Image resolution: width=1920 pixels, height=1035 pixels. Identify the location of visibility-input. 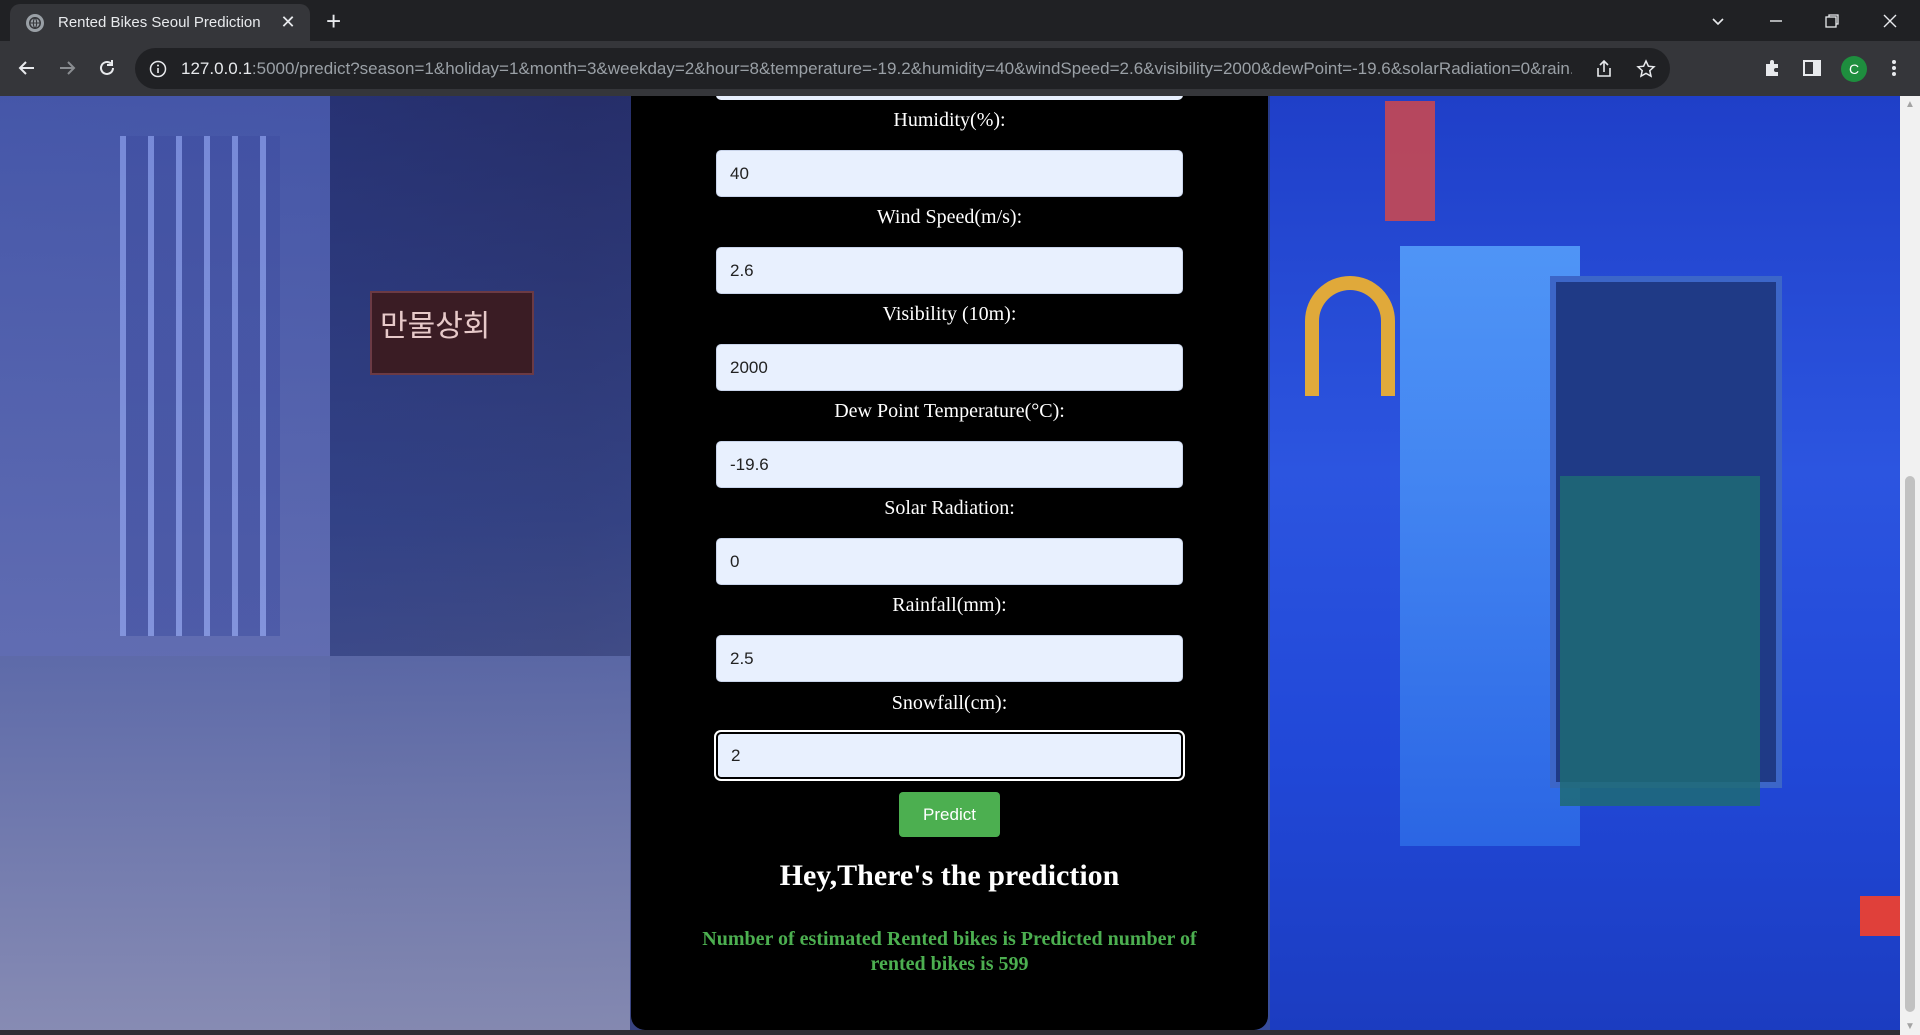
(949, 367).